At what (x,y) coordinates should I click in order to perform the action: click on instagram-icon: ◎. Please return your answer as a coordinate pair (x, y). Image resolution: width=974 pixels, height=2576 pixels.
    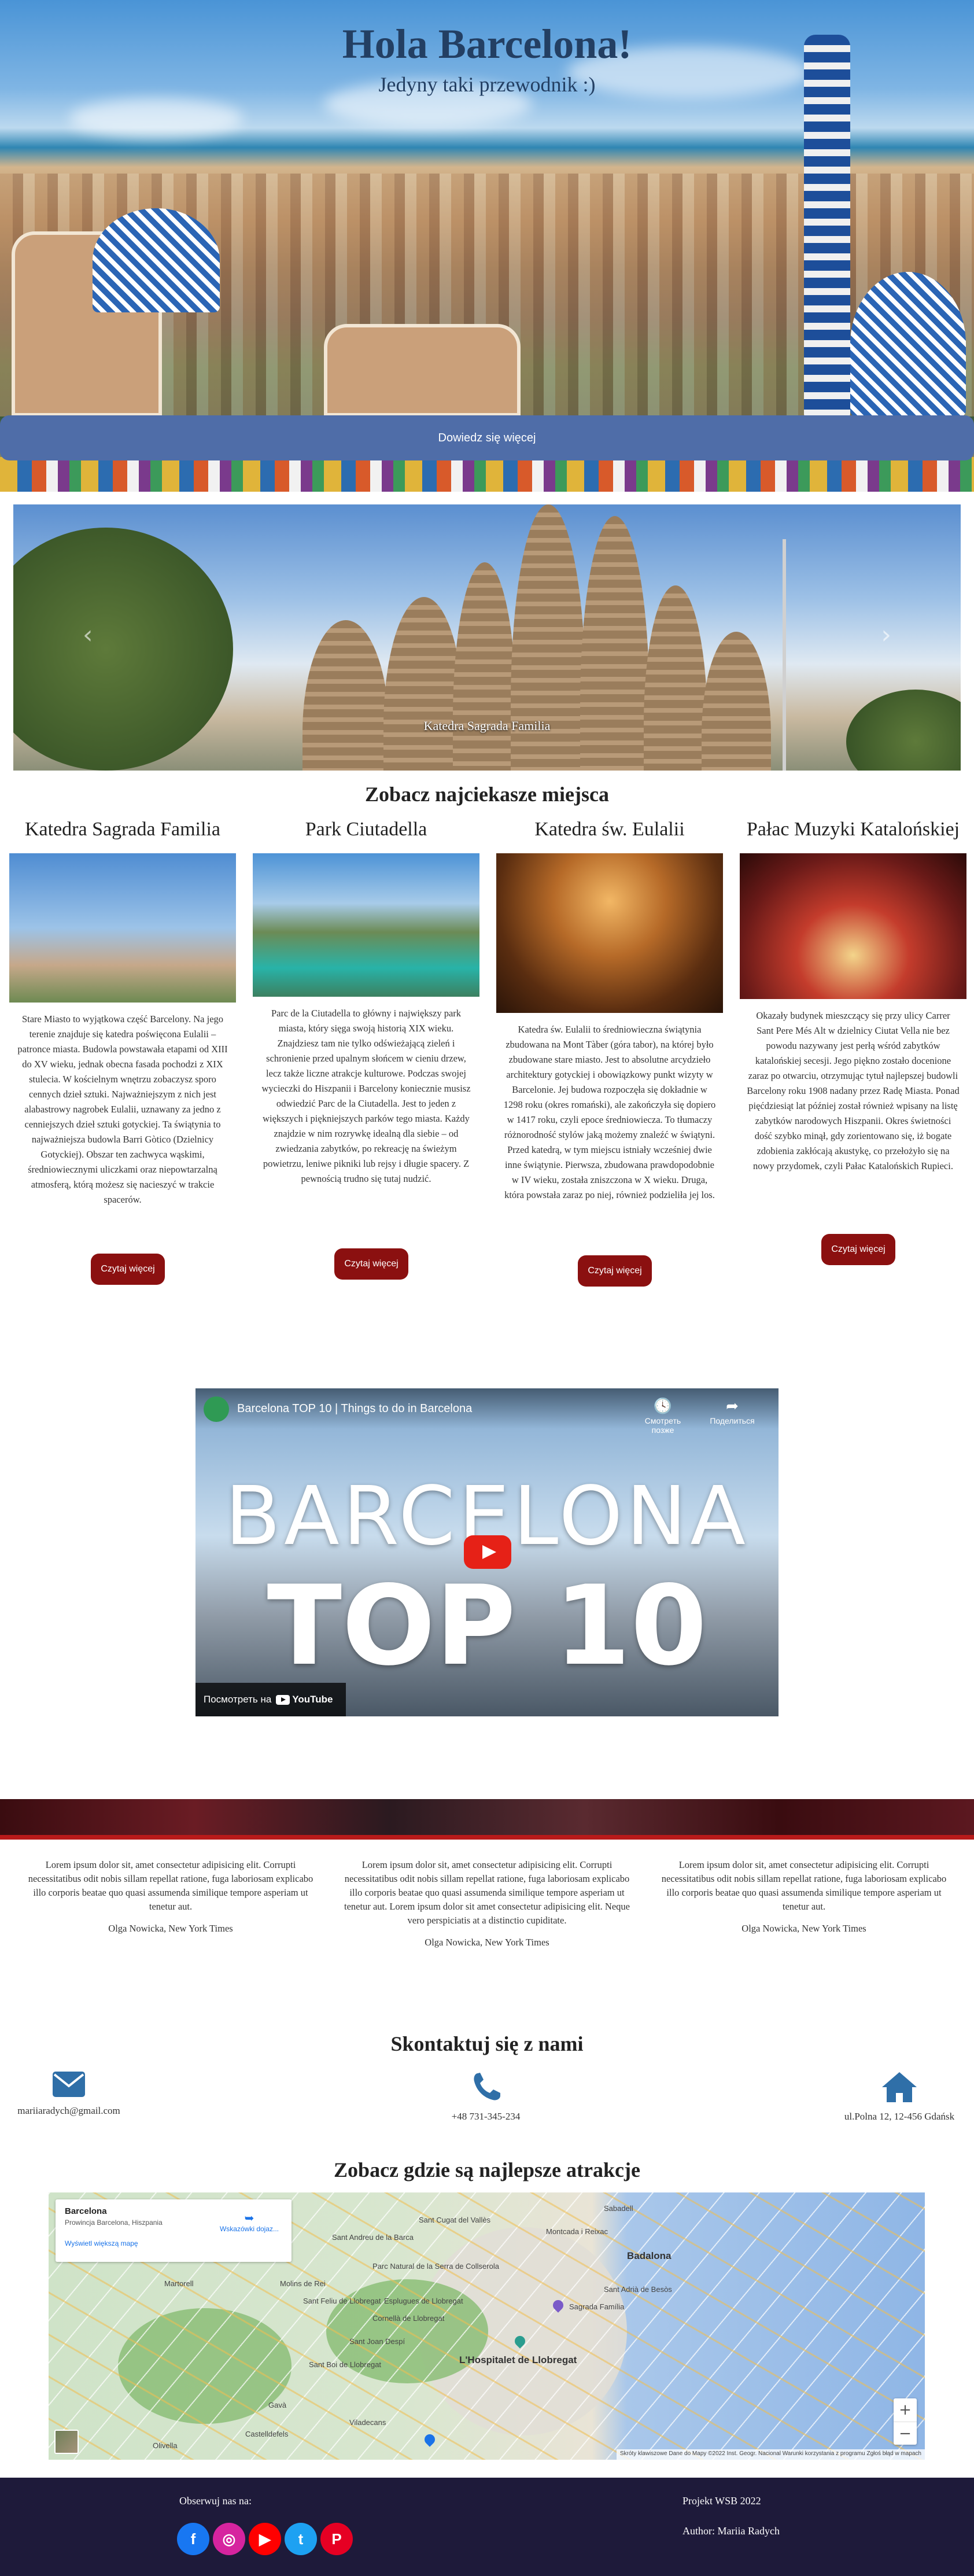
    Looking at the image, I should click on (229, 2539).